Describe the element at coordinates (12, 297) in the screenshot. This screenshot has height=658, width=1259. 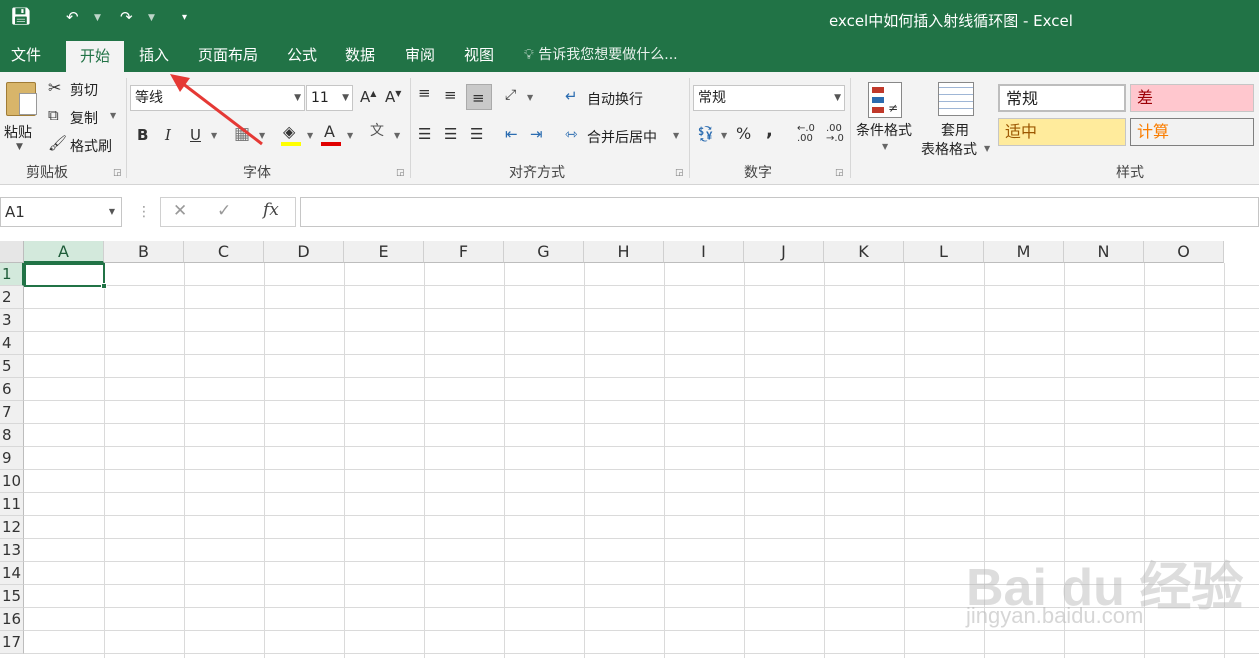
I see `row-header: 2` at that location.